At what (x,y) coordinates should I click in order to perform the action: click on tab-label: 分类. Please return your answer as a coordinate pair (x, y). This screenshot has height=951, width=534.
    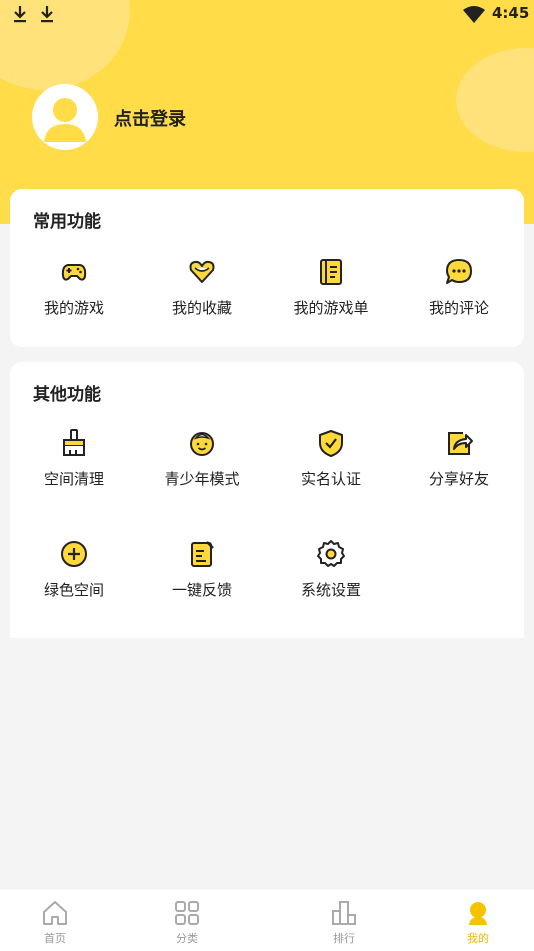
    Looking at the image, I should click on (187, 938).